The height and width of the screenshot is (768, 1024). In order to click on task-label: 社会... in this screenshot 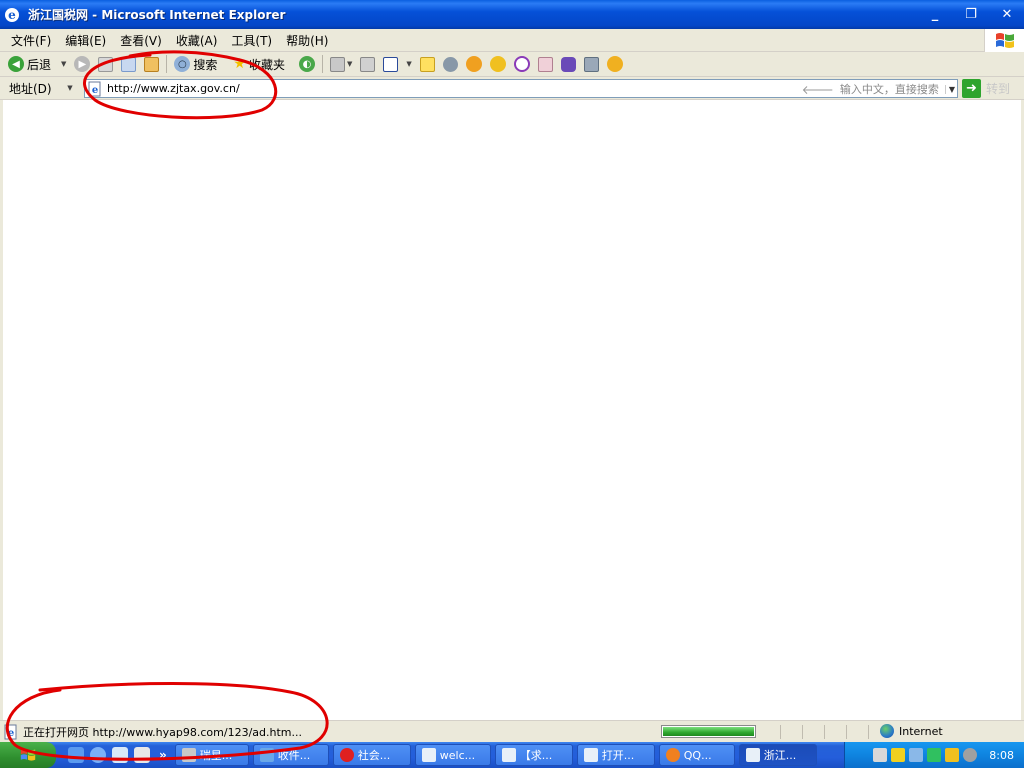, I will do `click(374, 755)`.